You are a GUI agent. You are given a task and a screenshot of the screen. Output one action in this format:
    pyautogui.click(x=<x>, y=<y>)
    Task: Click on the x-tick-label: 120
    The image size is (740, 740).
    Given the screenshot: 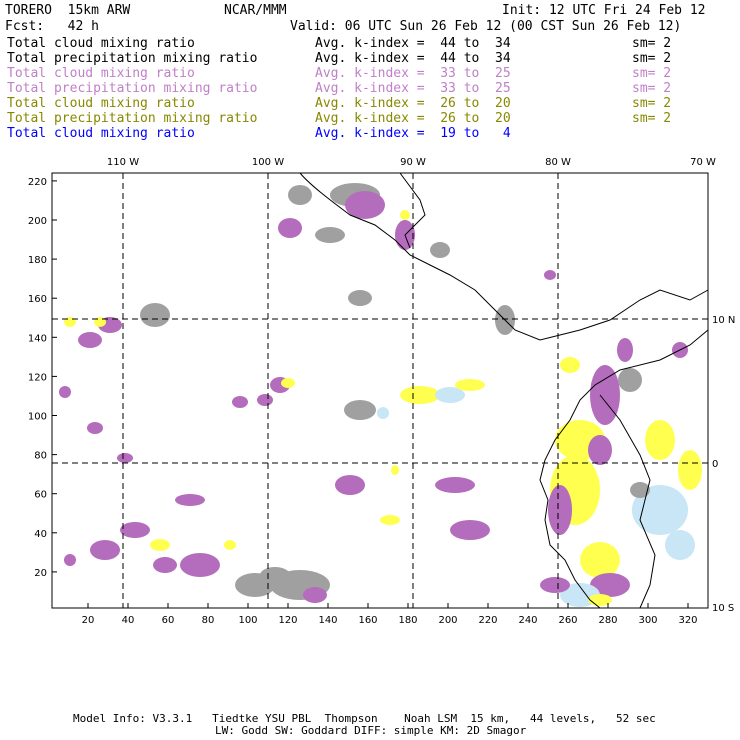 What is the action you would take?
    pyautogui.click(x=287, y=620)
    